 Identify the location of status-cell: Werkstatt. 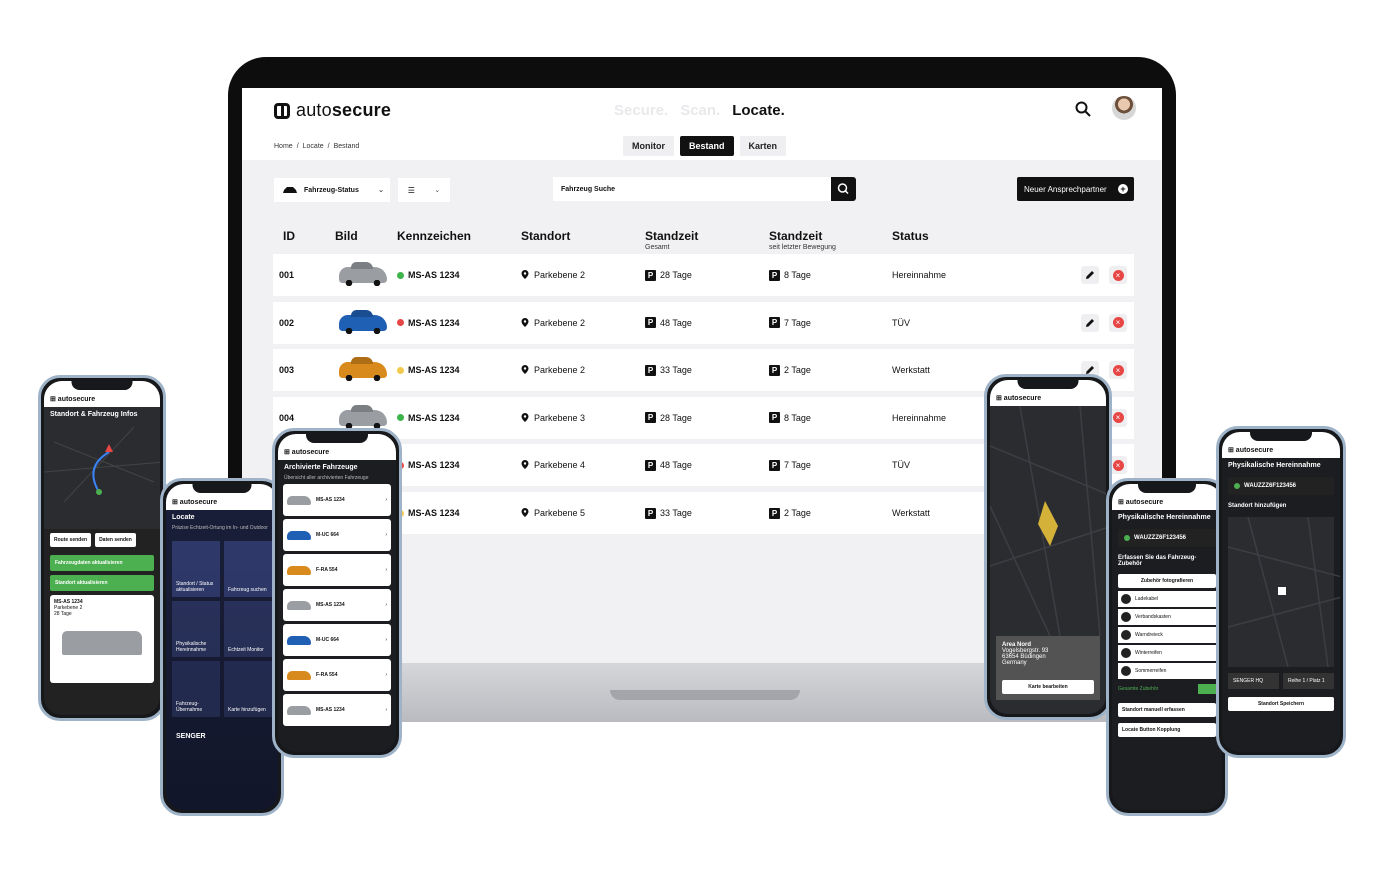
(911, 370).